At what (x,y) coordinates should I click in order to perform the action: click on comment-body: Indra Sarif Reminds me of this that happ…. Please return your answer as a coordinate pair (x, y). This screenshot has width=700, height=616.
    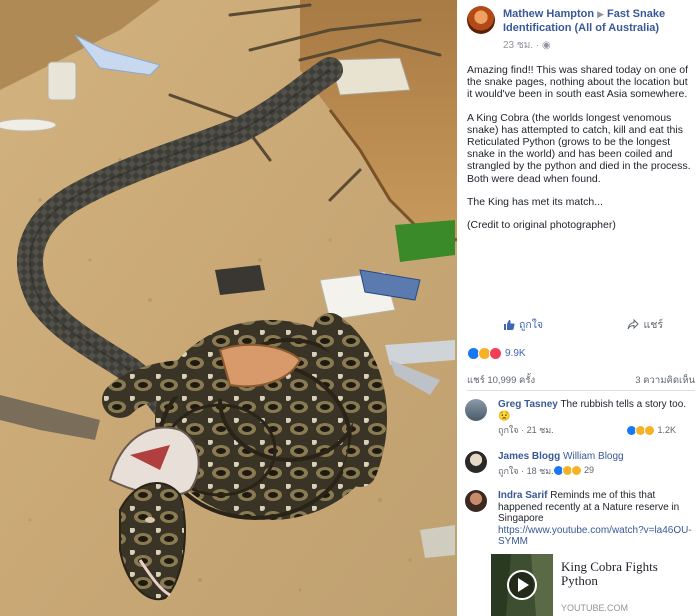
    Looking at the image, I should click on (596, 519).